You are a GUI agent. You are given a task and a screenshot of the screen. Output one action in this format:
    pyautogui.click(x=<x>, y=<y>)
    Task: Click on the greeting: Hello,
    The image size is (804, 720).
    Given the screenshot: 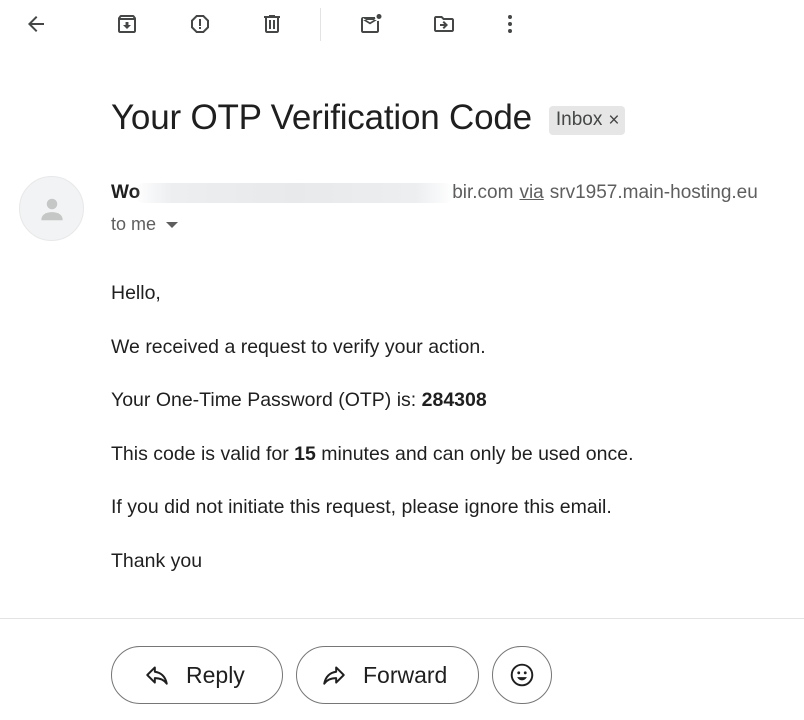 What is the action you would take?
    pyautogui.click(x=136, y=293)
    